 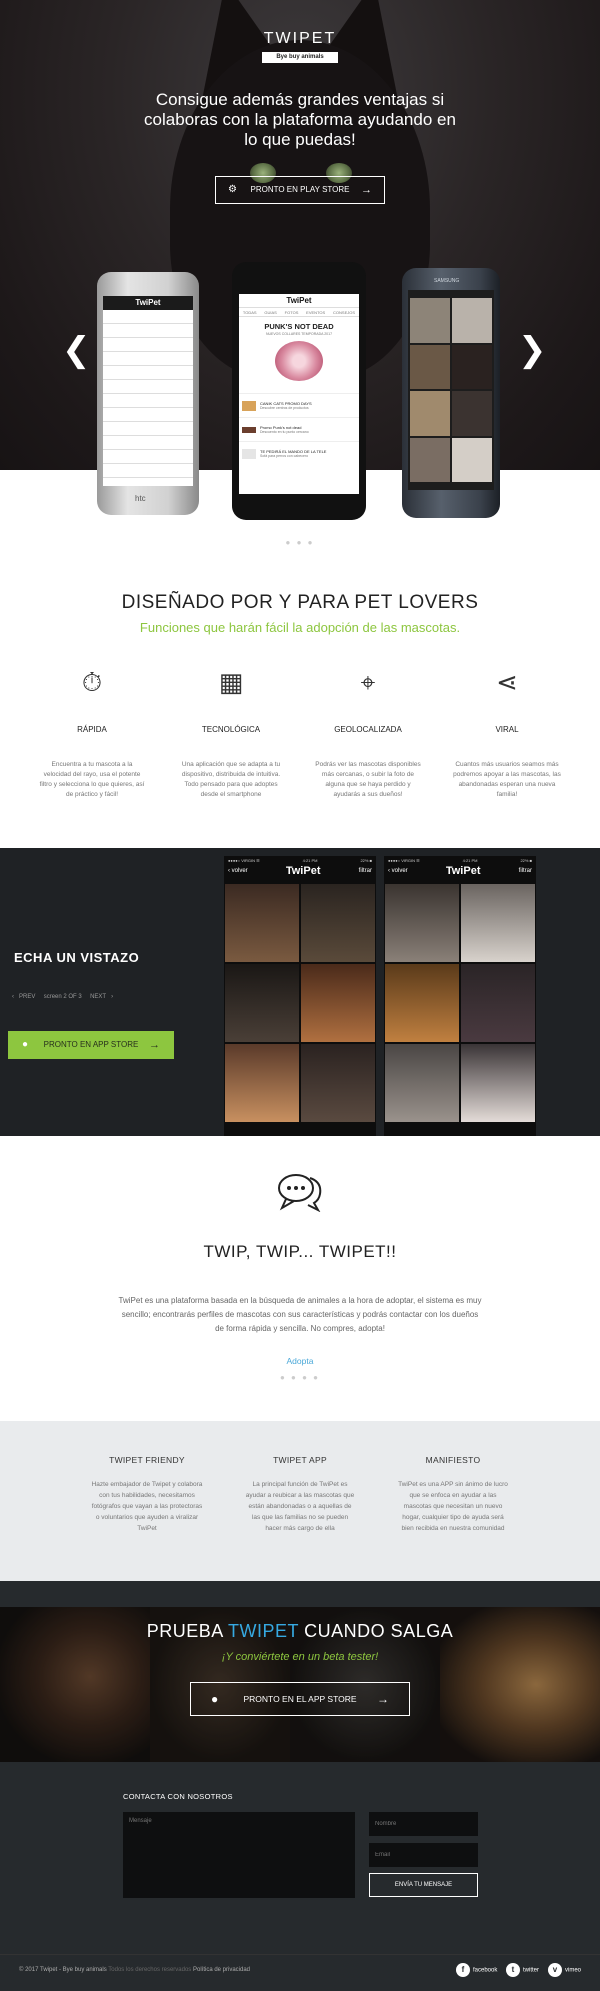 I want to click on vimeo-icon: v, so click(x=555, y=1970).